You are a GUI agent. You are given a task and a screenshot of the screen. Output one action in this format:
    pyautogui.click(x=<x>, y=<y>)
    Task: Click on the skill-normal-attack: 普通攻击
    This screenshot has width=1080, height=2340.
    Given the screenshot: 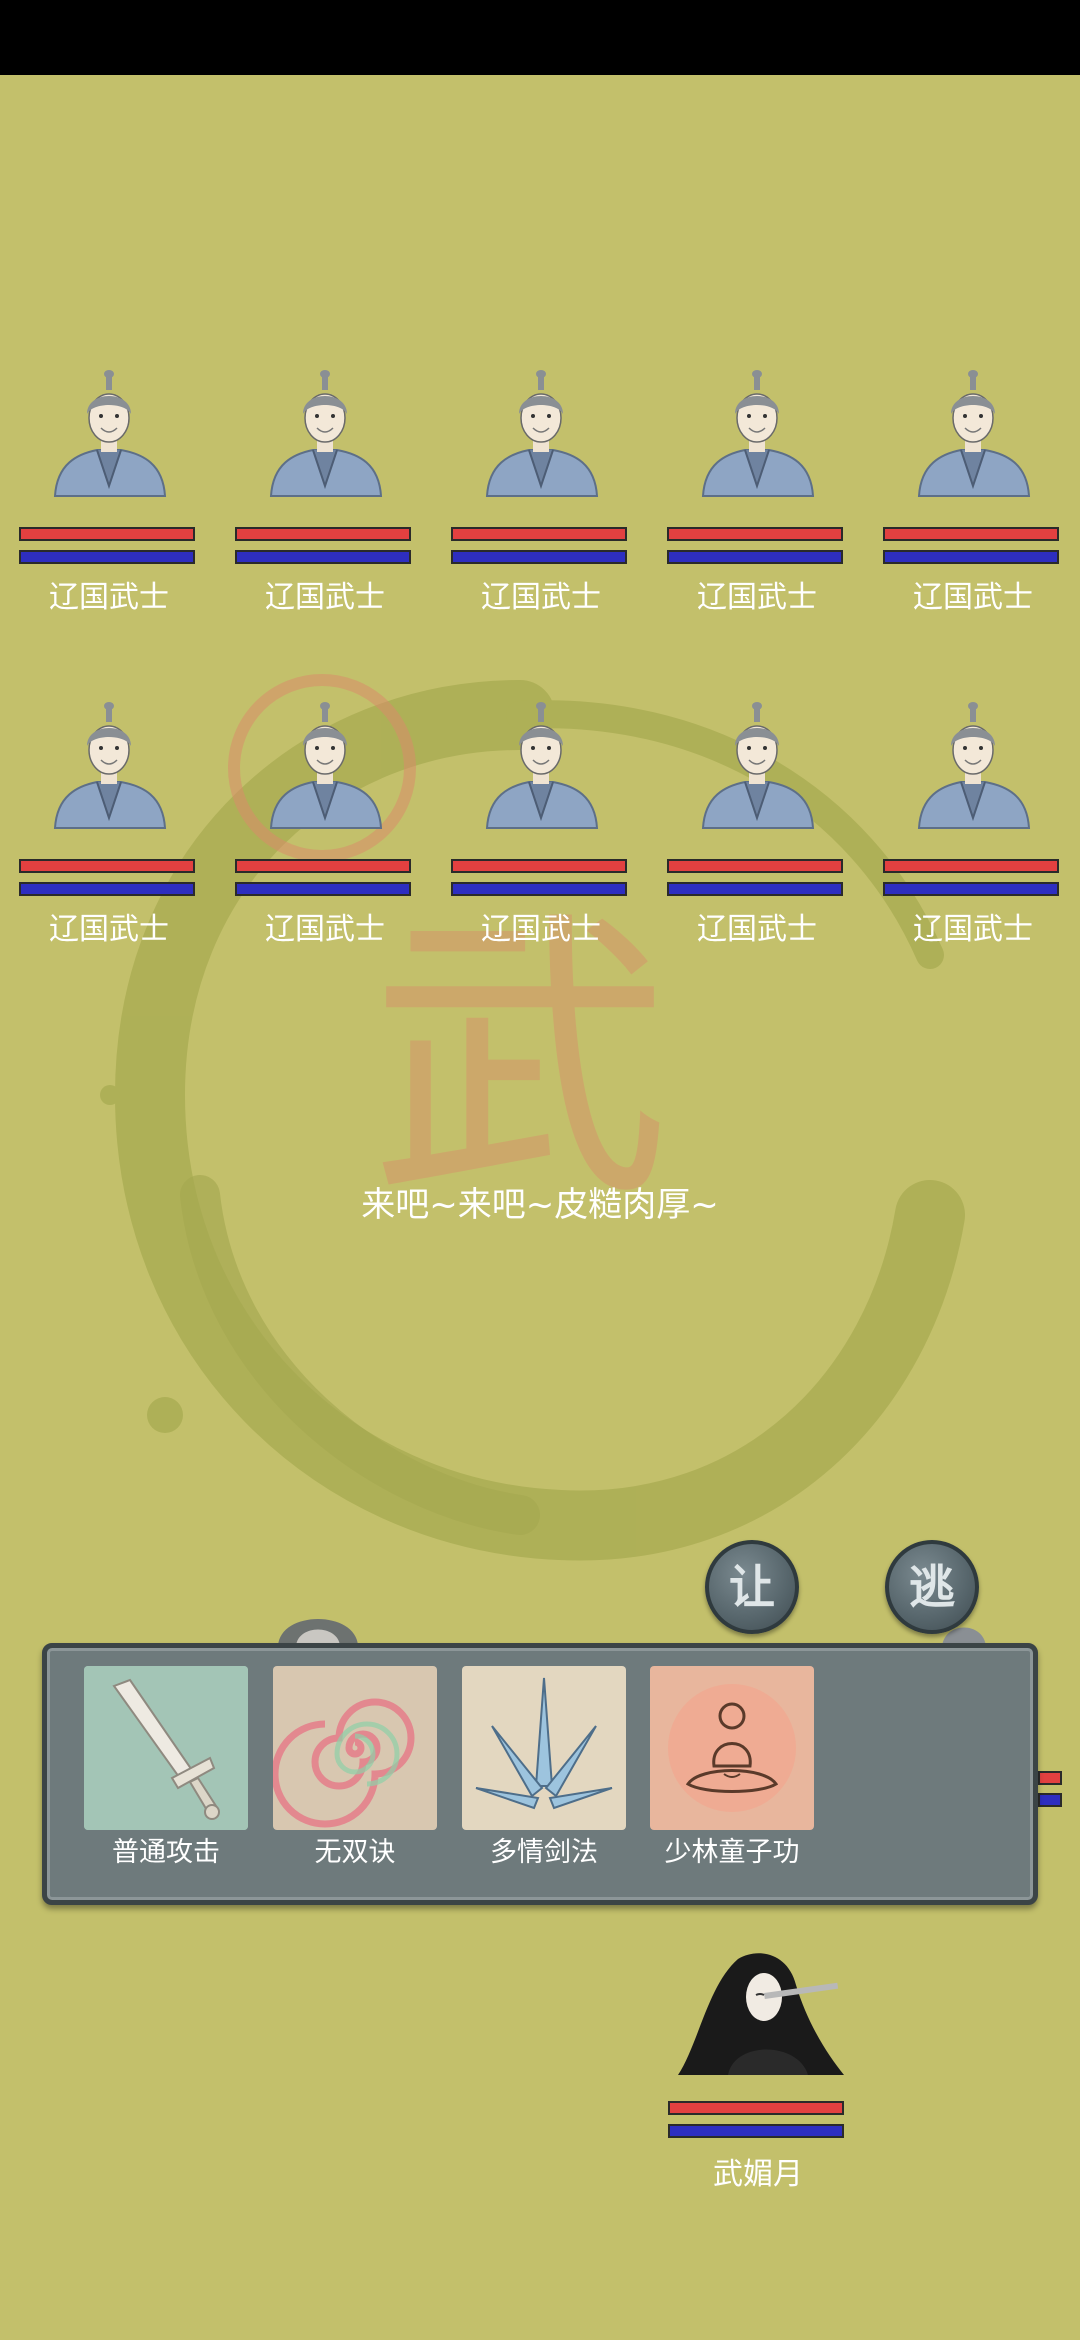 What is the action you would take?
    pyautogui.click(x=166, y=1768)
    